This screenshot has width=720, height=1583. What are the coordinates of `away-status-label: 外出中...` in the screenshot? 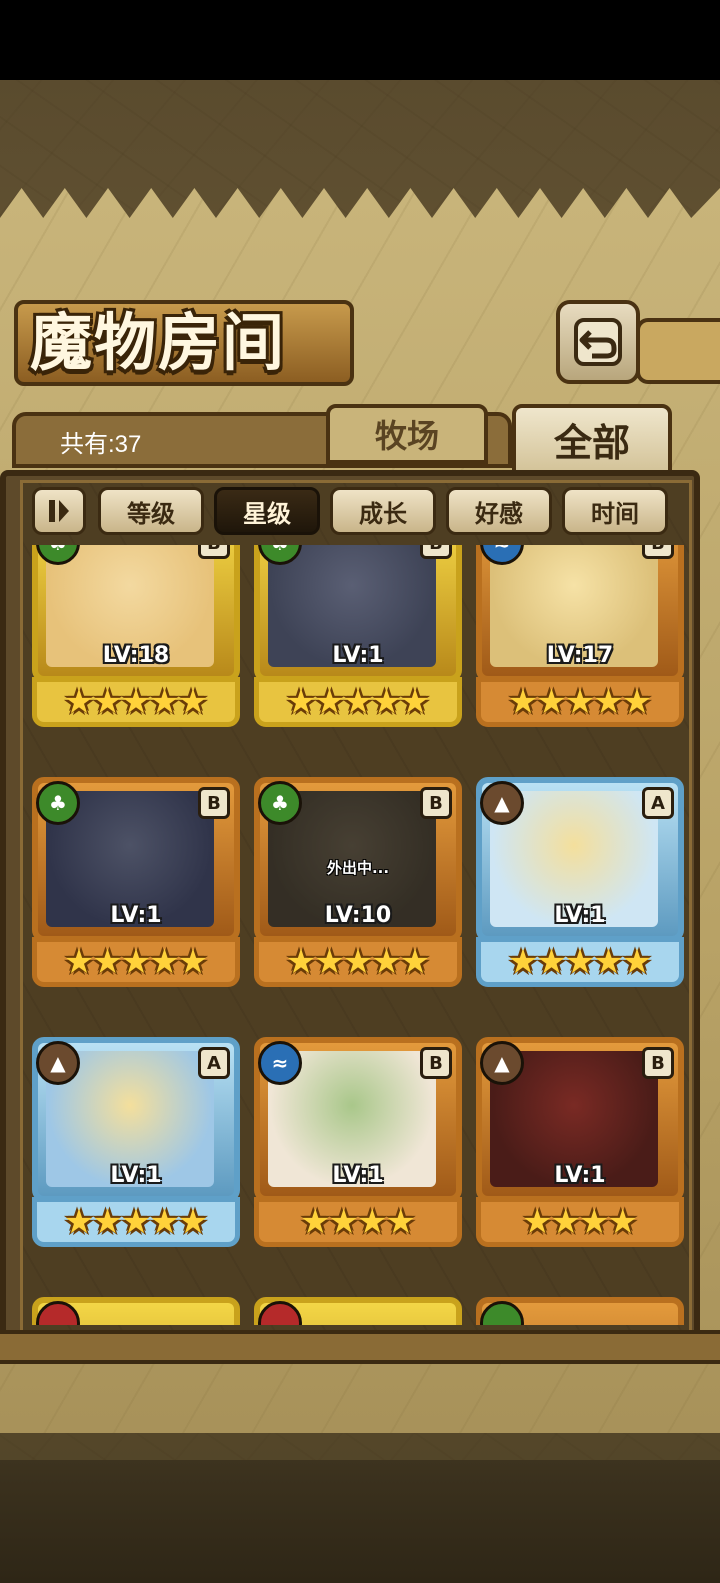 It's located at (358, 868).